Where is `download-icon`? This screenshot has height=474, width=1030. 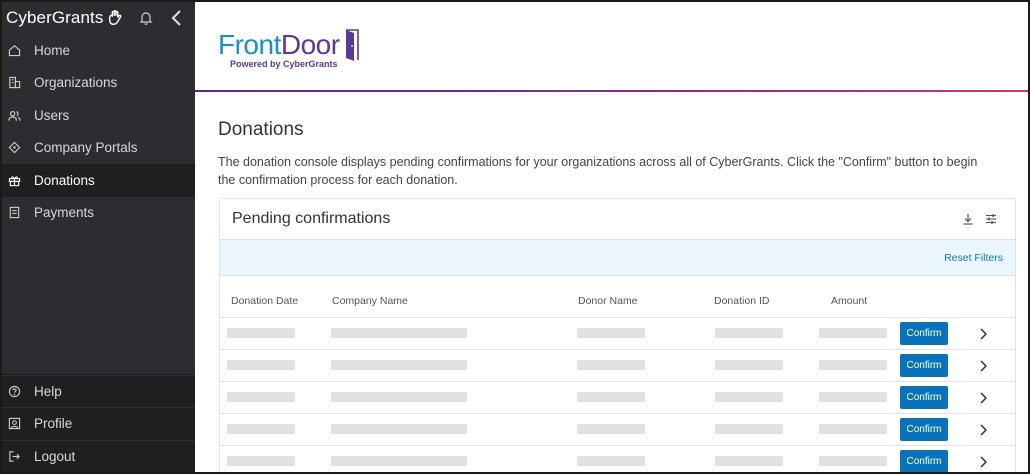
download-icon is located at coordinates (968, 219).